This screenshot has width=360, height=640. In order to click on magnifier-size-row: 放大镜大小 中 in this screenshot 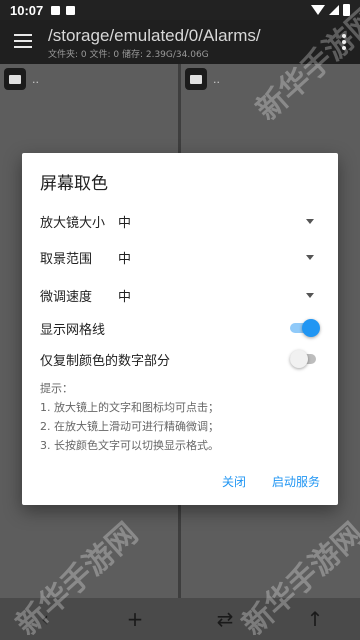, I will do `click(180, 221)`.